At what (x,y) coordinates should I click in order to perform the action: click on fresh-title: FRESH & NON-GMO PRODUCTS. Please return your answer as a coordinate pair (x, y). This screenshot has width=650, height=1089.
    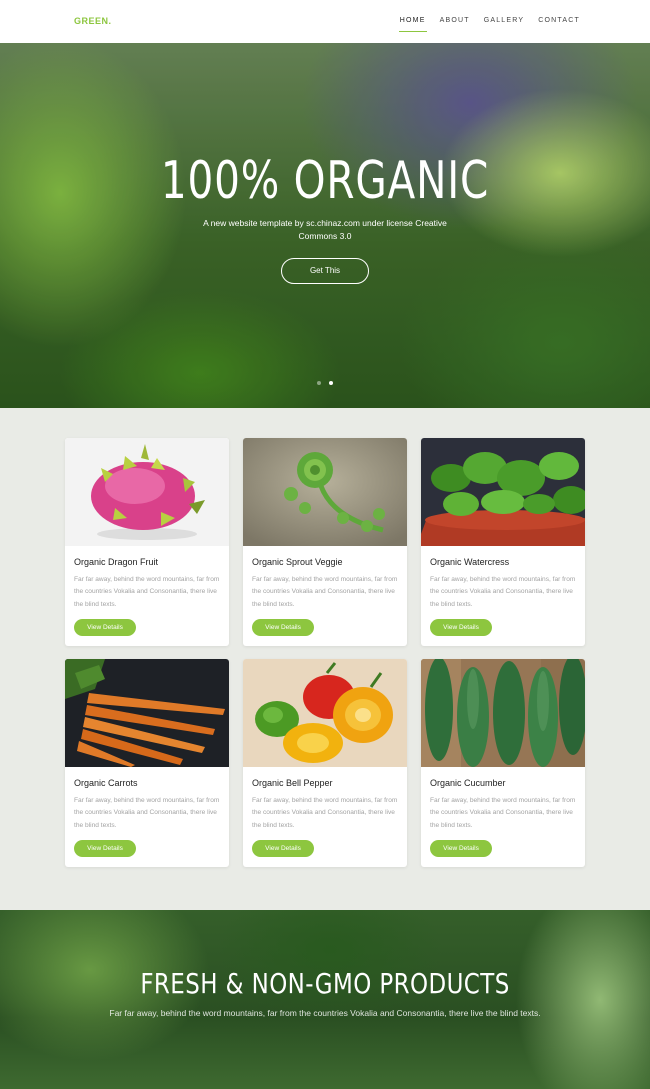
    Looking at the image, I should click on (325, 983).